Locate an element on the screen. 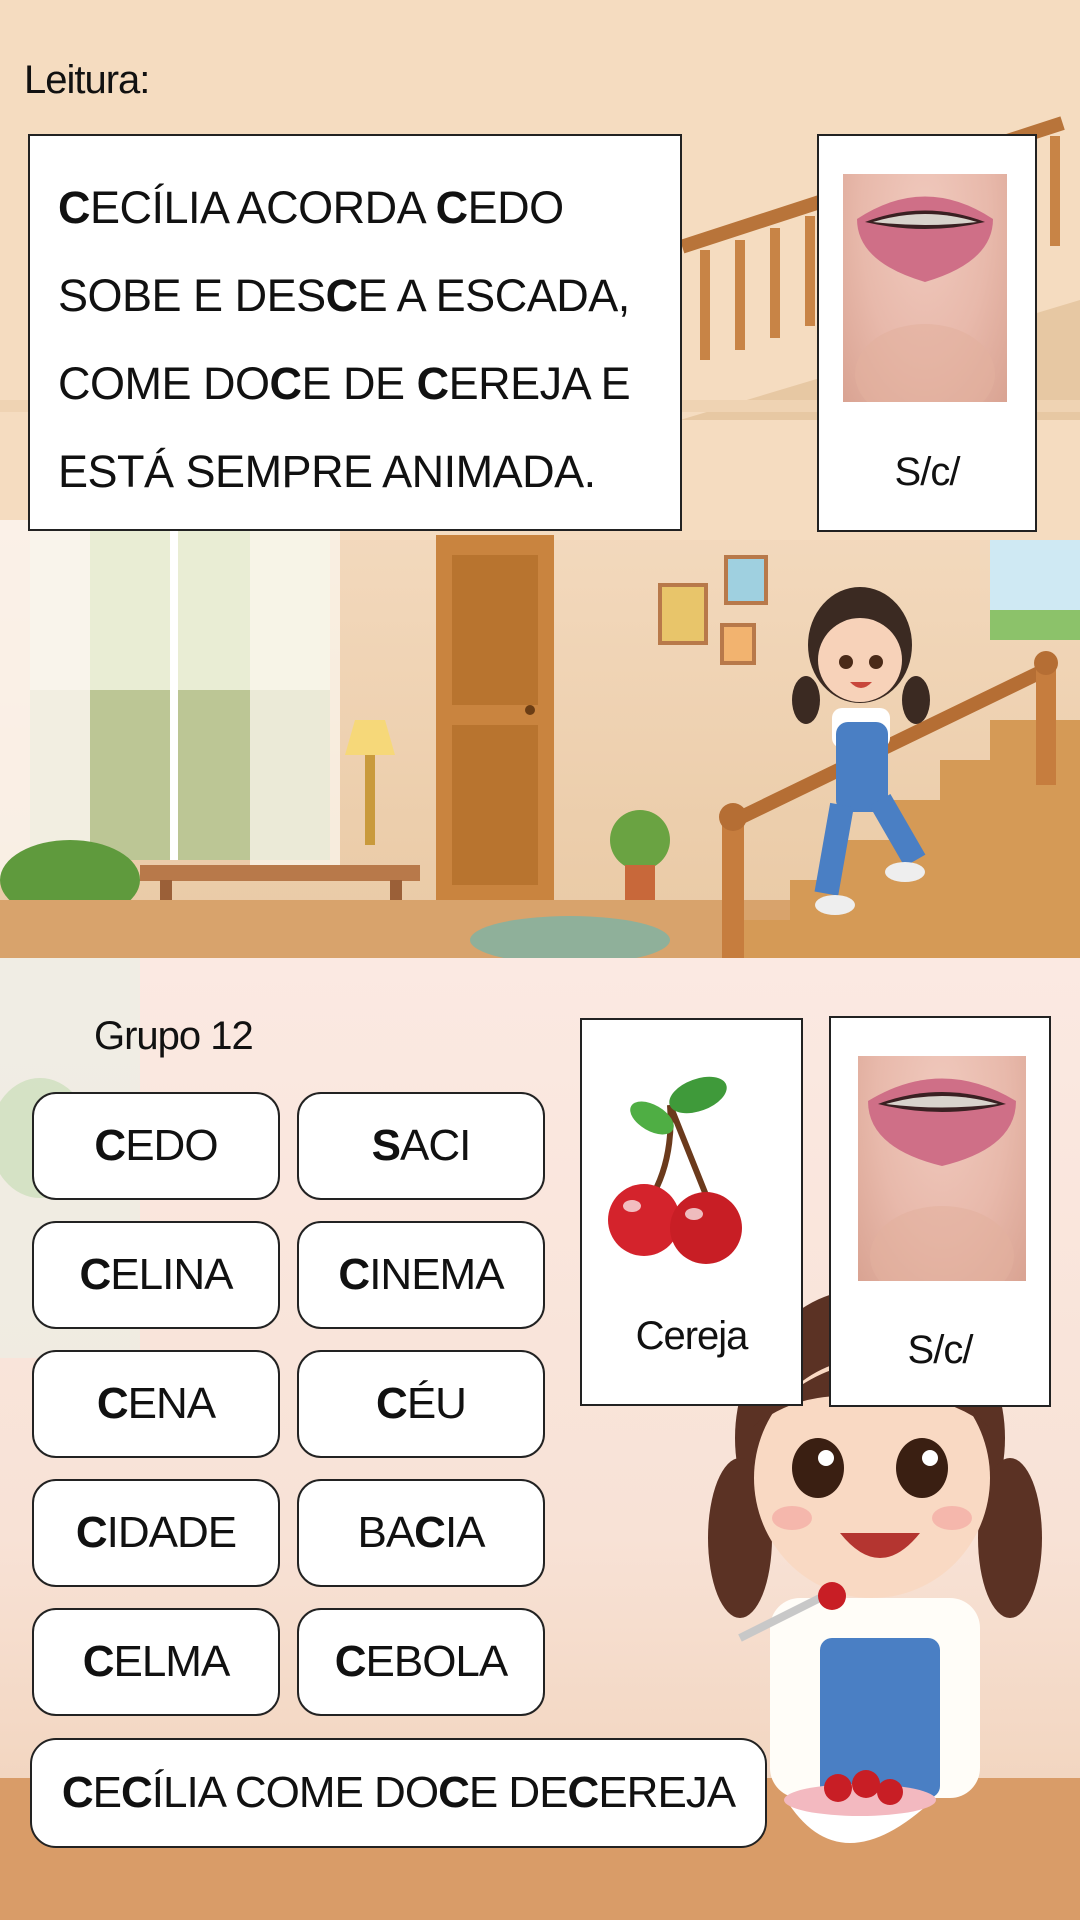 The height and width of the screenshot is (1920, 1080). word-button: BA C IA is located at coordinates (421, 1533).